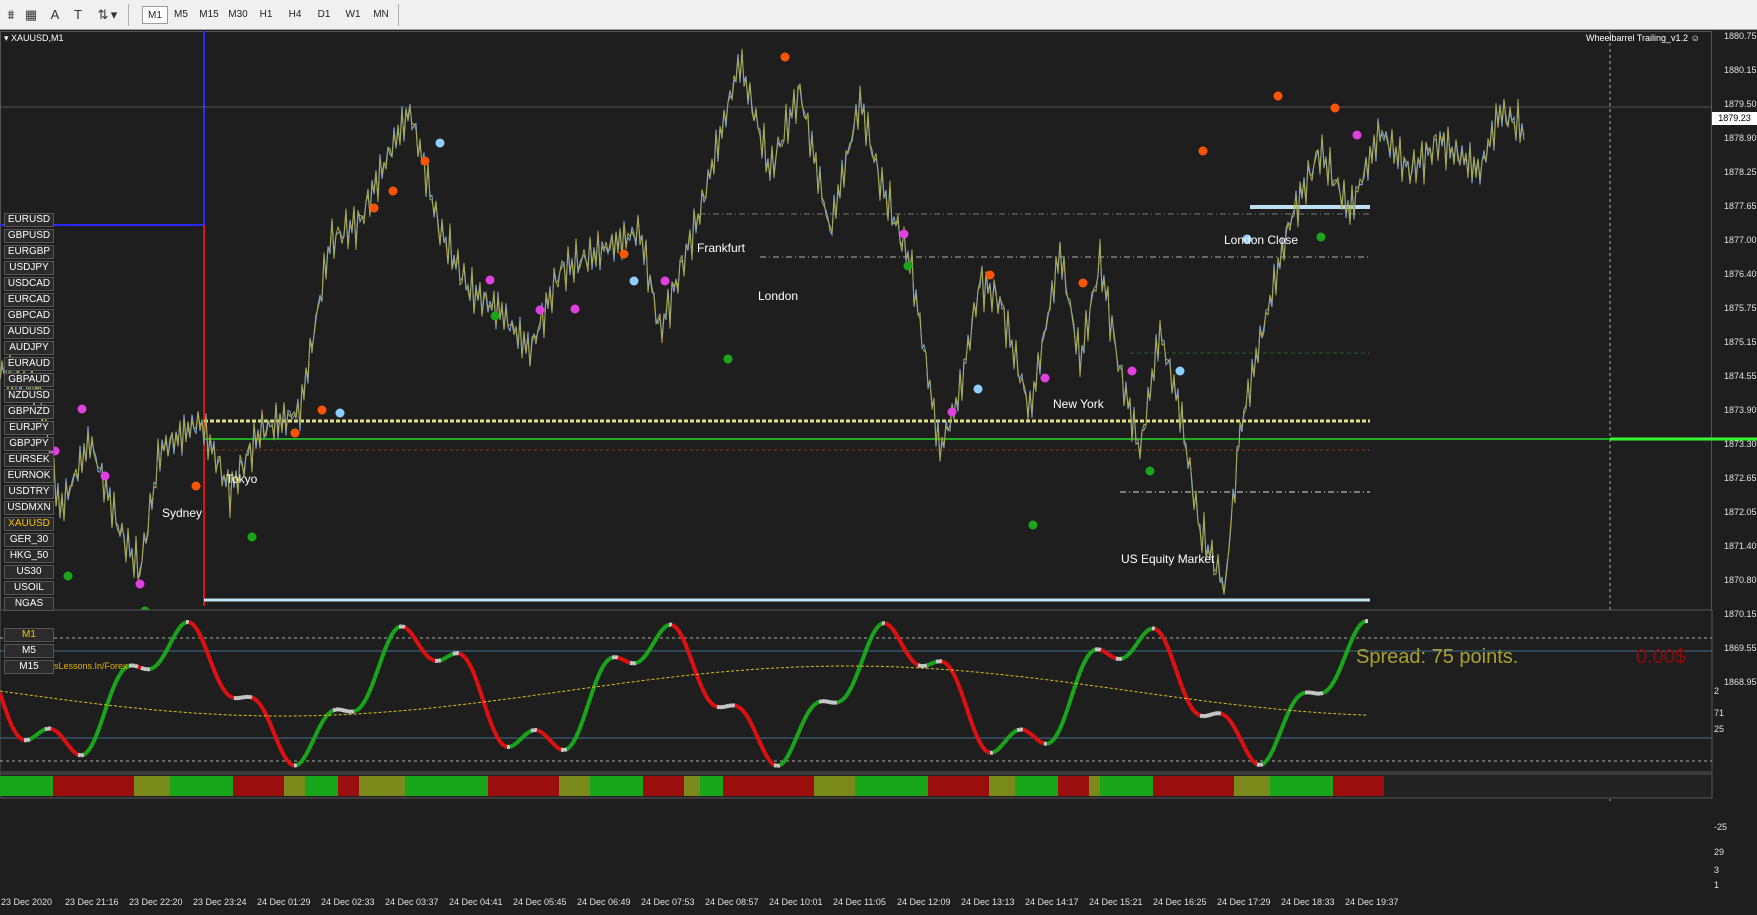 This screenshot has height=915, width=1757. I want to click on symbol-button-usdtry: USDTRY, so click(29, 492).